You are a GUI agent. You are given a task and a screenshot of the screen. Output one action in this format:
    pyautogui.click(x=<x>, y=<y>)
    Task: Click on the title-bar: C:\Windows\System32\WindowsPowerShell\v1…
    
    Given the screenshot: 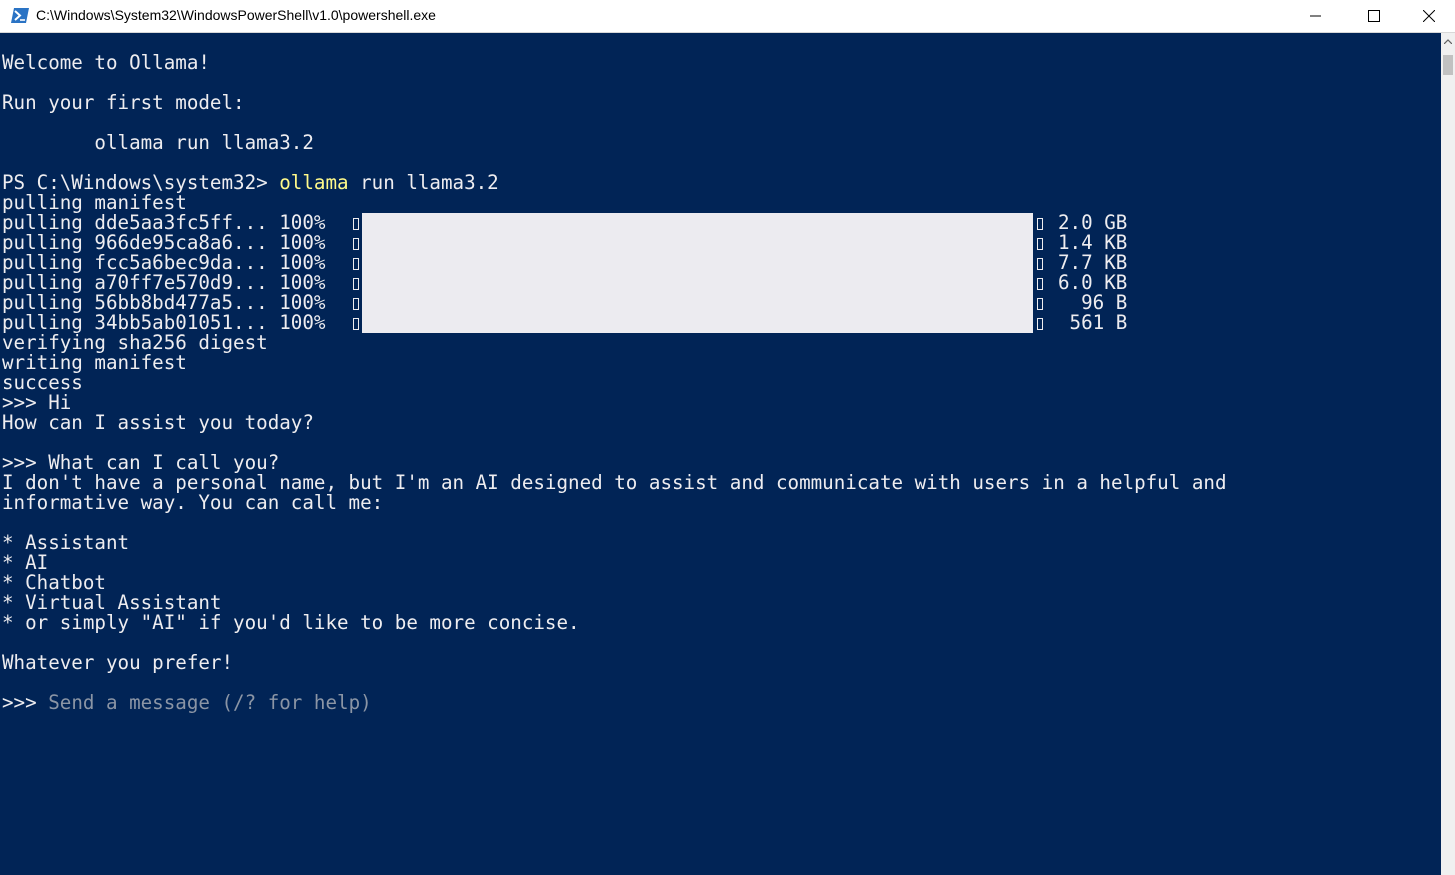 What is the action you would take?
    pyautogui.click(x=727, y=16)
    